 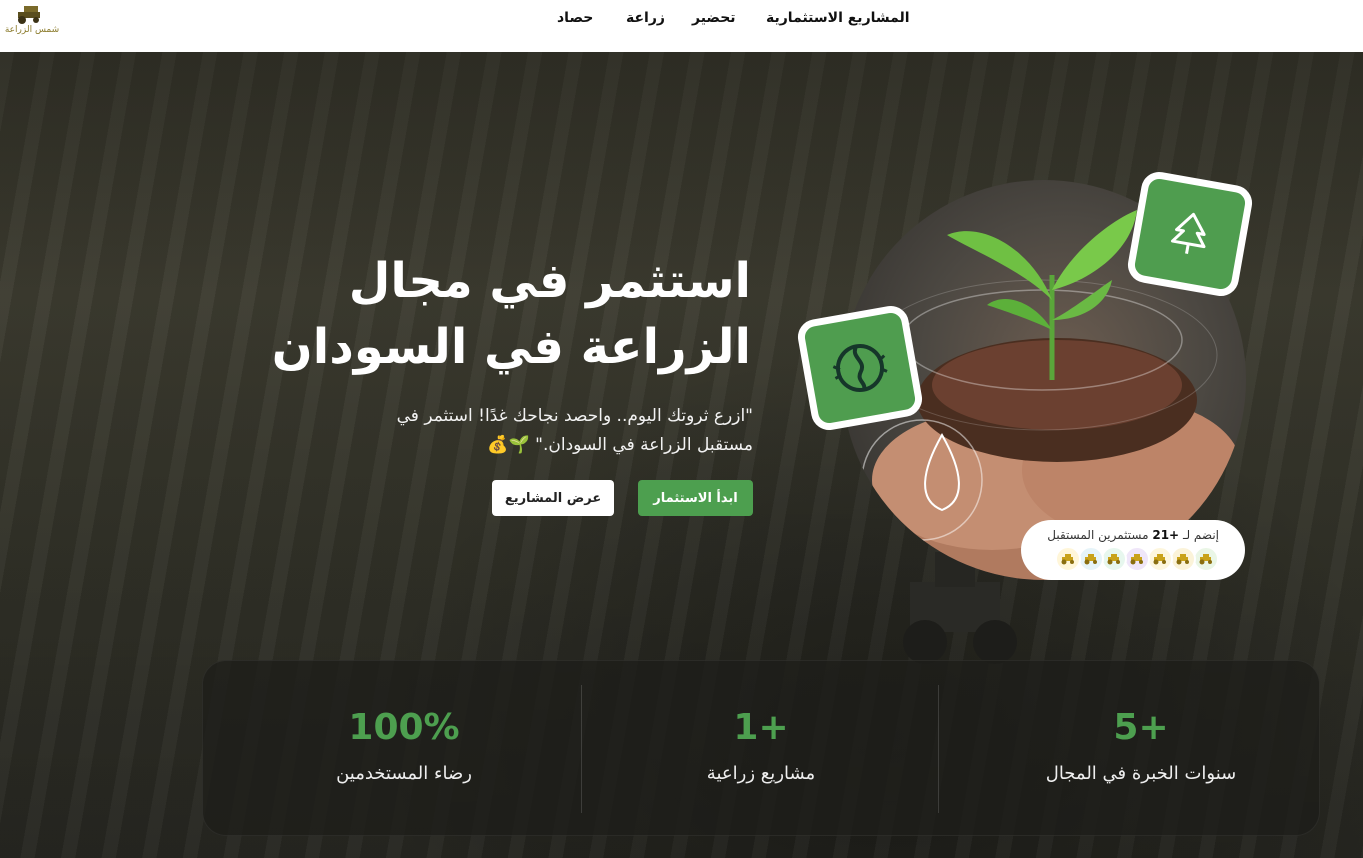 I want to click on nav-planting: زراعة, so click(x=645, y=18).